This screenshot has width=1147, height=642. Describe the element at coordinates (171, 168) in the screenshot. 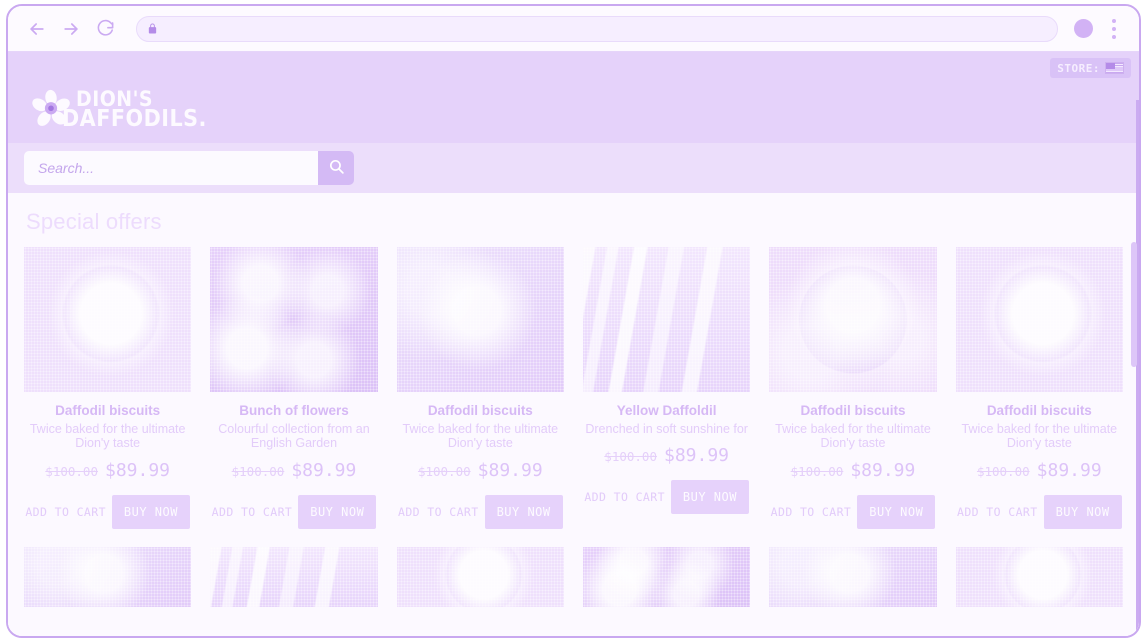

I see `search-input` at that location.